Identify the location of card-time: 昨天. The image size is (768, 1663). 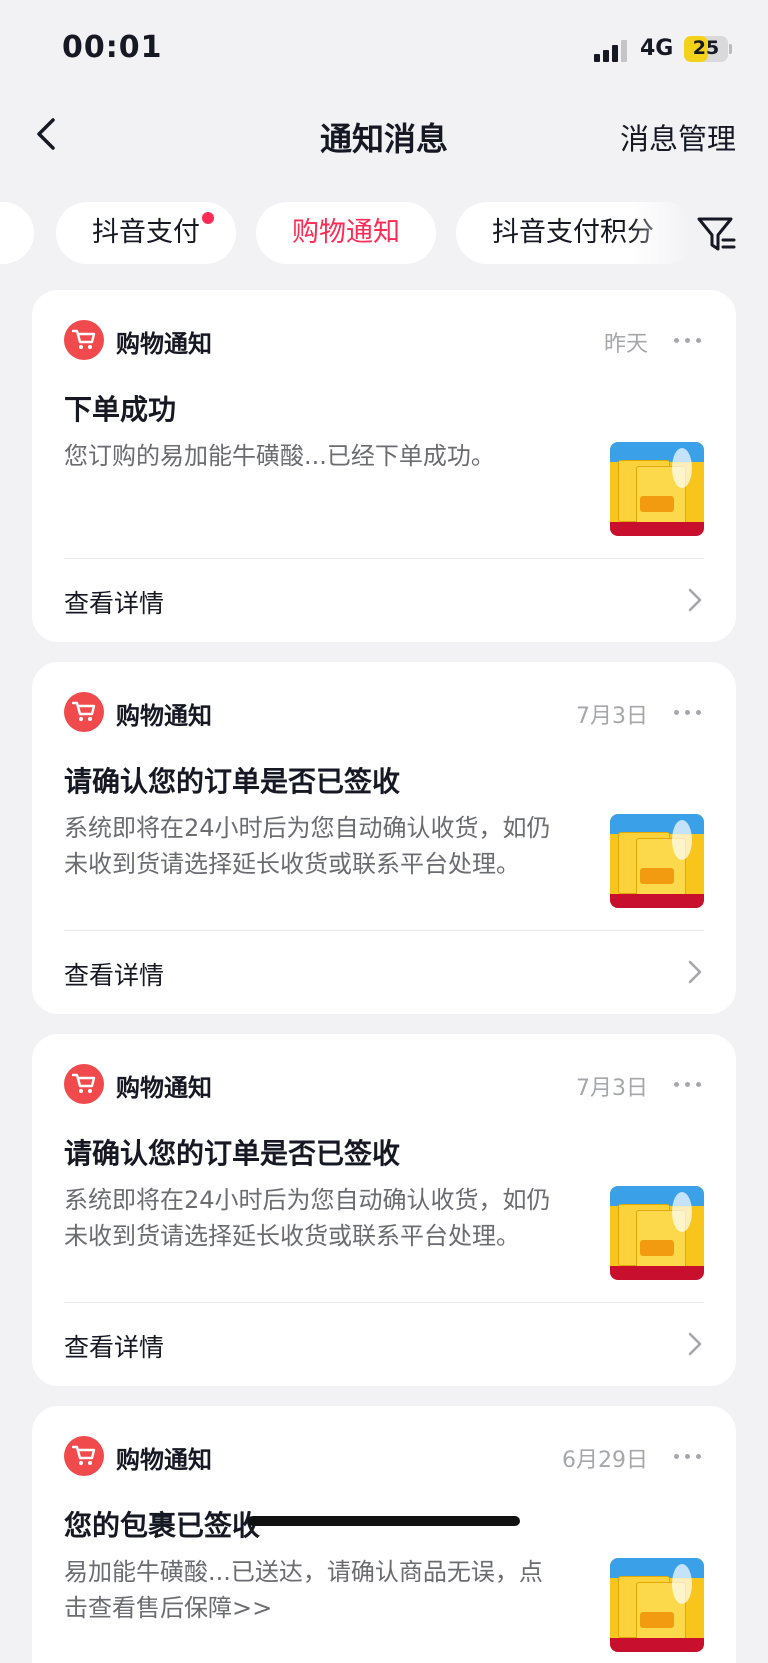
(625, 344).